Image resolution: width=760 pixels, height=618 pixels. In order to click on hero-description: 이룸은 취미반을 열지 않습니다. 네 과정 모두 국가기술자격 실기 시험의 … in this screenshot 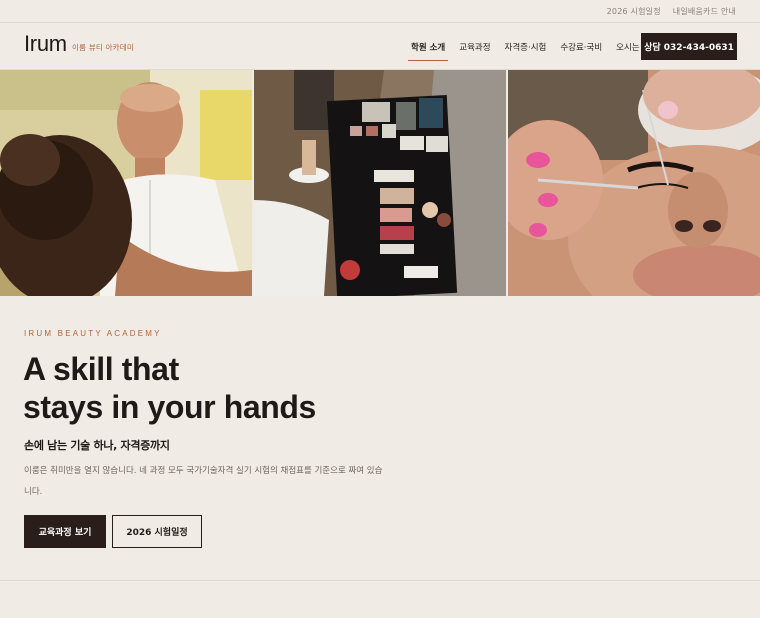, I will do `click(203, 481)`.